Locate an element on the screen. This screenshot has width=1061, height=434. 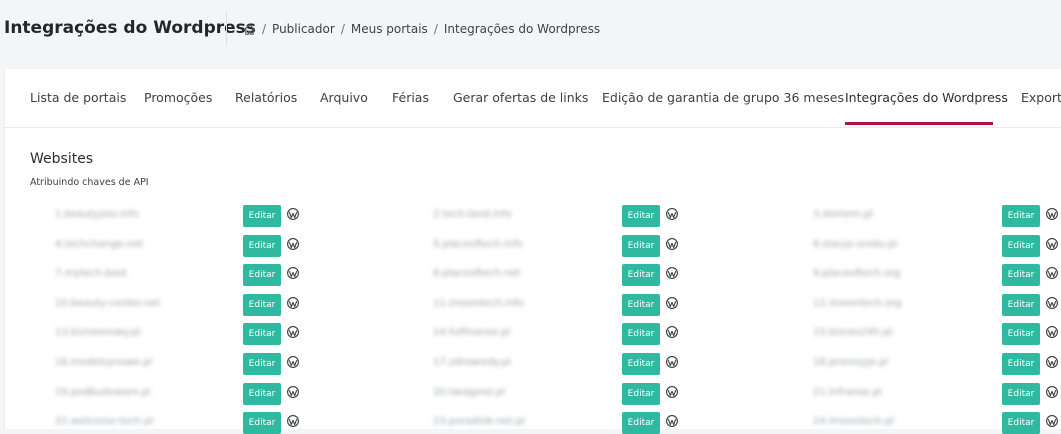
title-divider is located at coordinates (226, 29).